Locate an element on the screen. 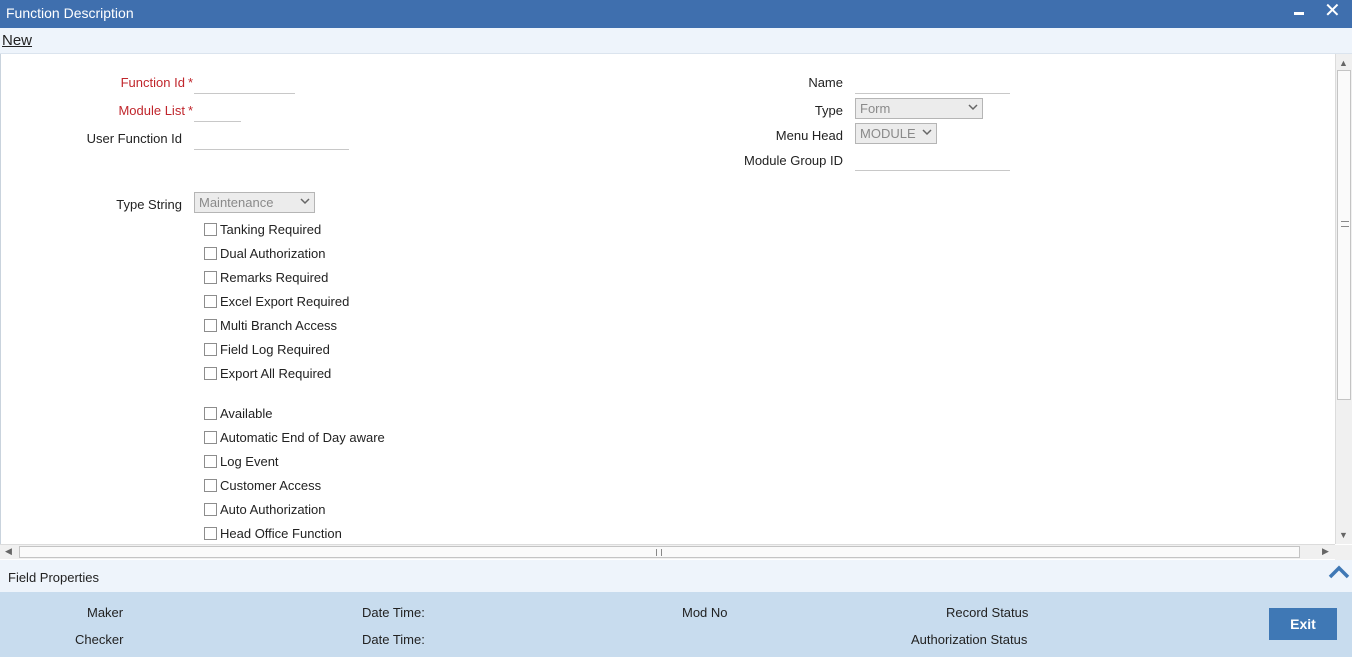  checkbox-label: Log Event is located at coordinates (249, 461).